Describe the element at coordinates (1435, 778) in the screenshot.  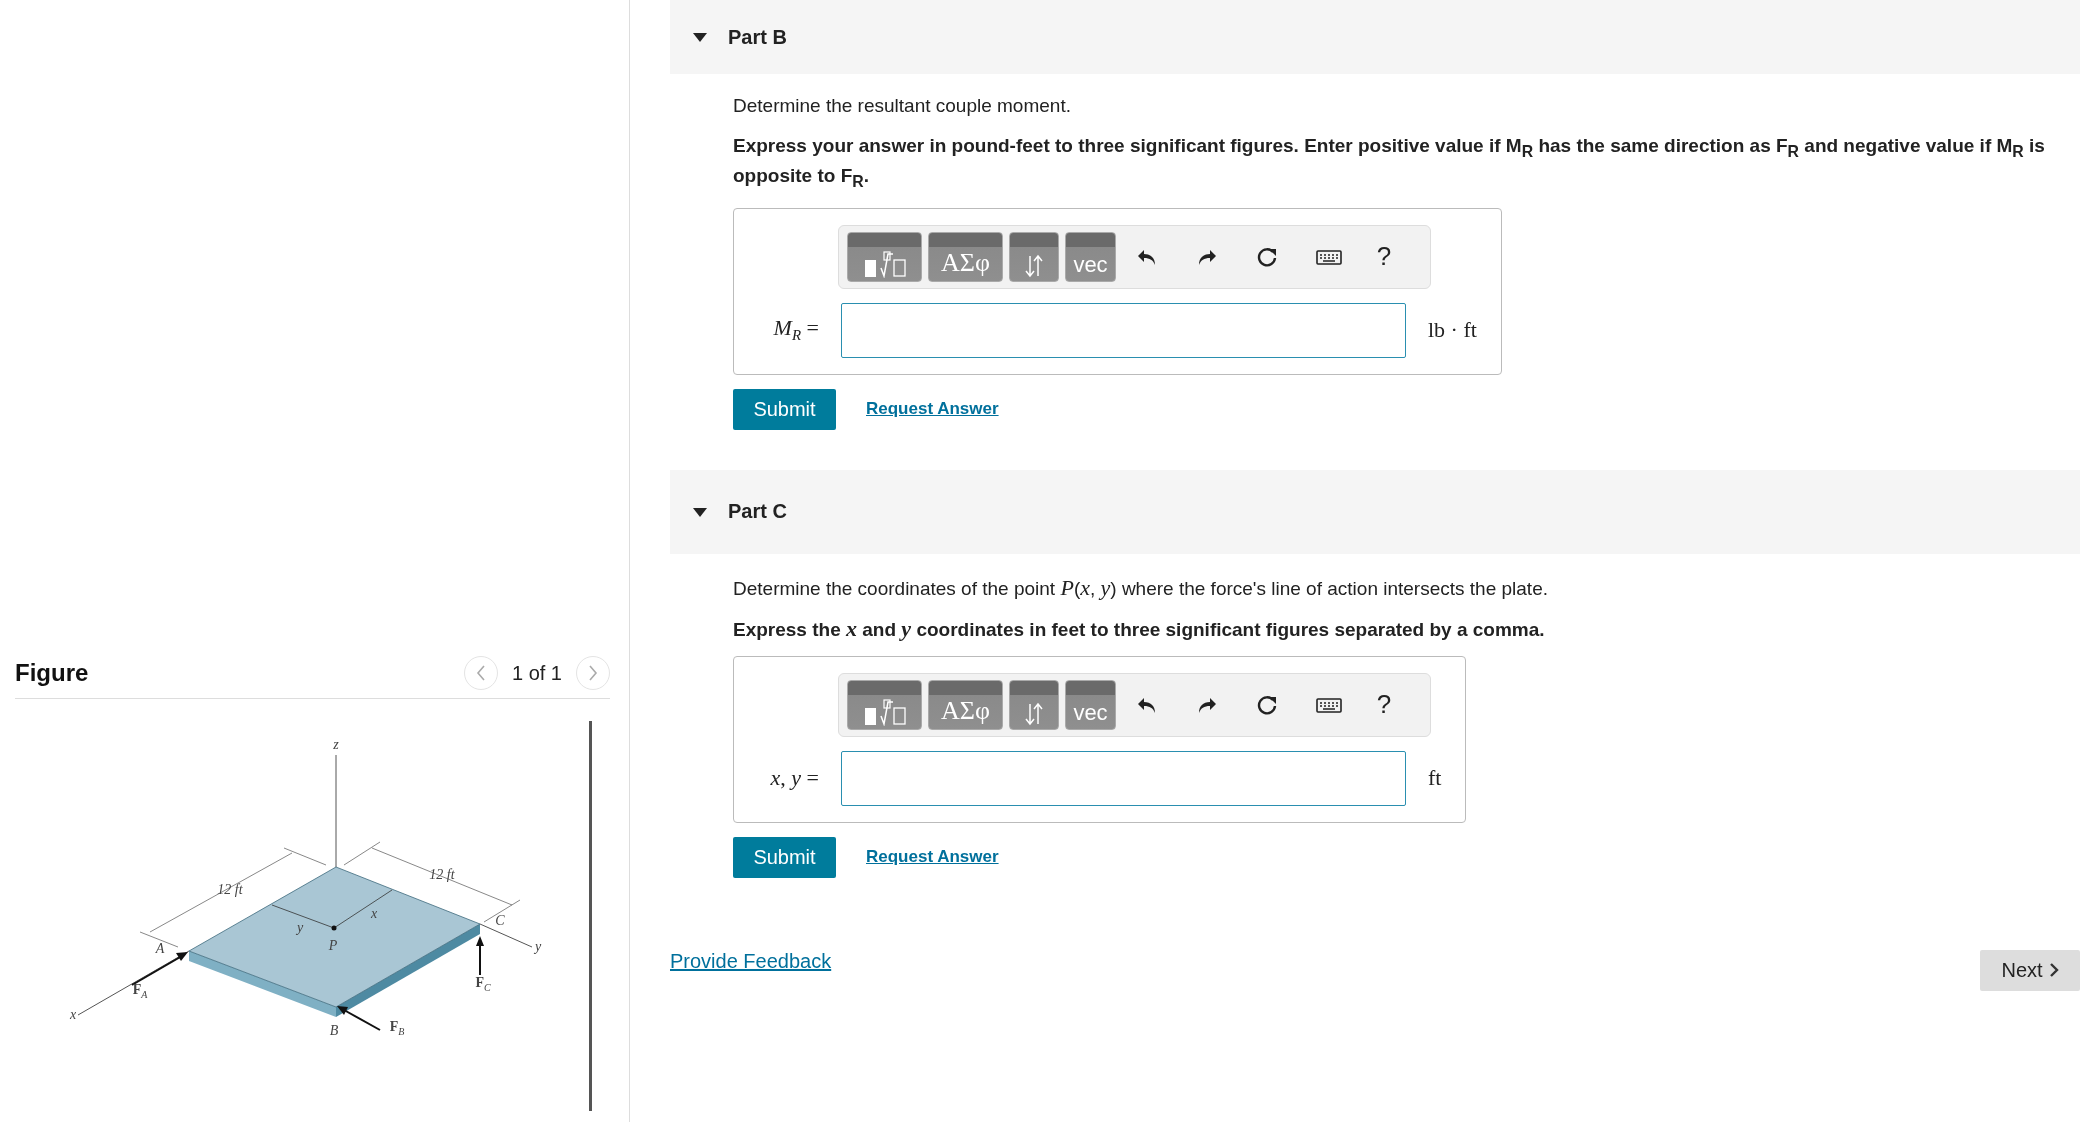
I see `unit-label: ft` at that location.